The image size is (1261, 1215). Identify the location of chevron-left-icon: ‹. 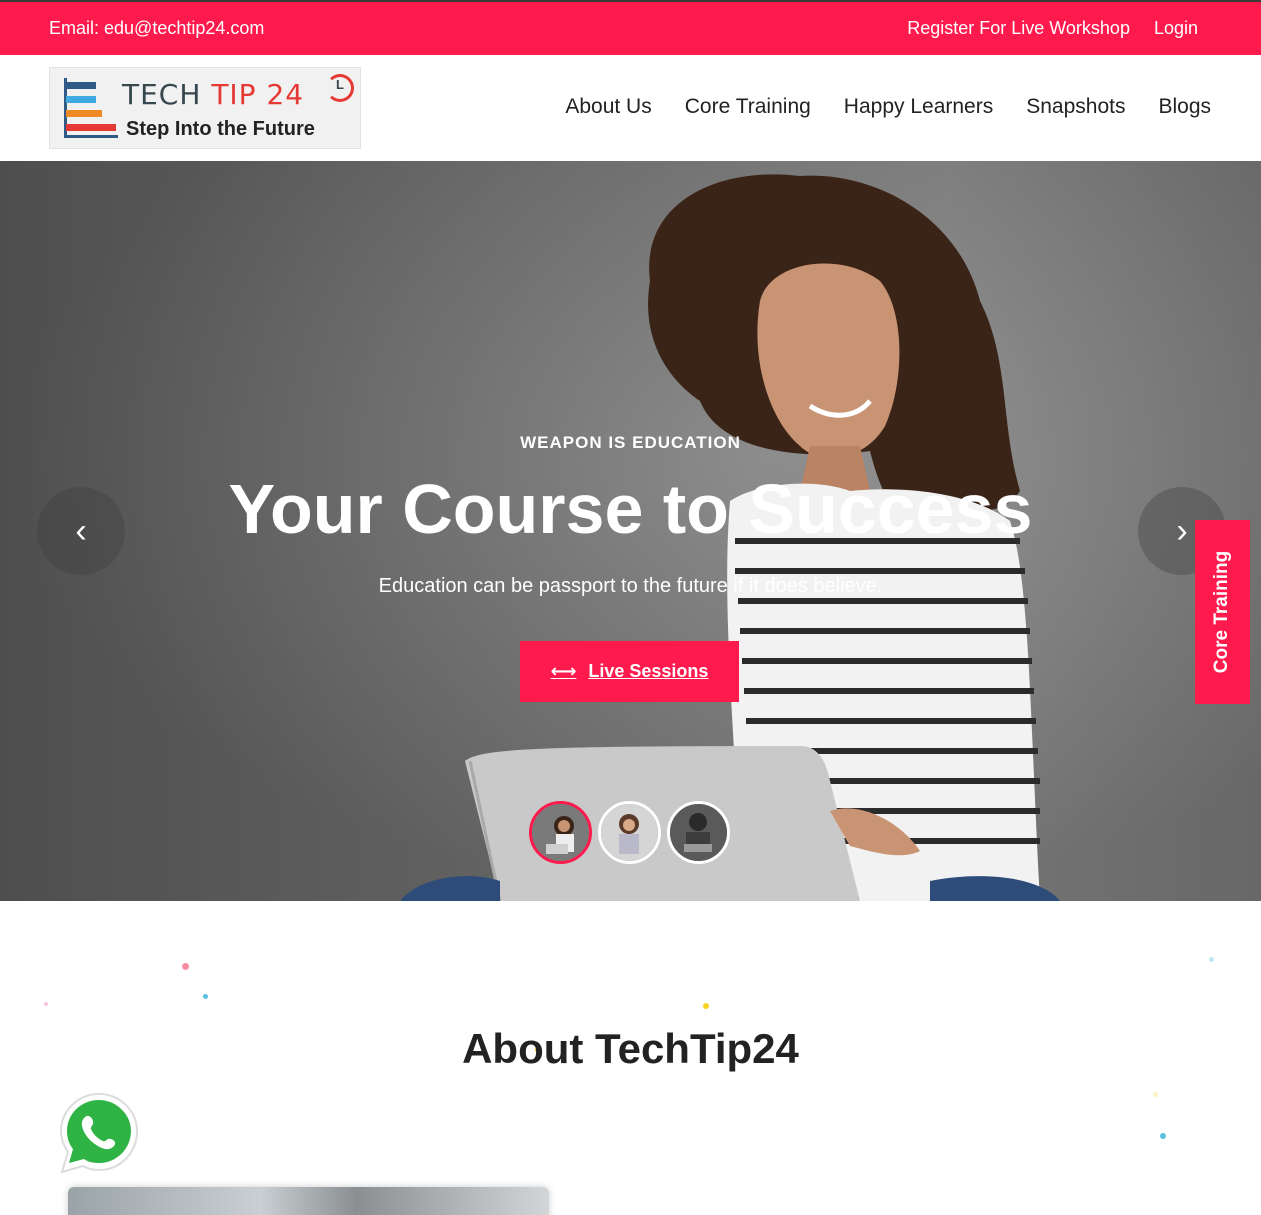
(81, 530).